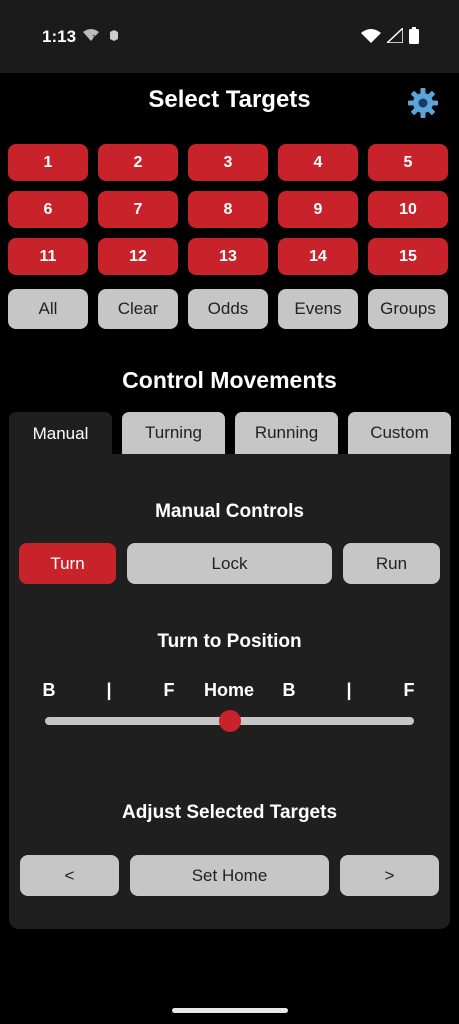 The width and height of the screenshot is (459, 1024). Describe the element at coordinates (49, 690) in the screenshot. I see `position-label-back-left: B` at that location.